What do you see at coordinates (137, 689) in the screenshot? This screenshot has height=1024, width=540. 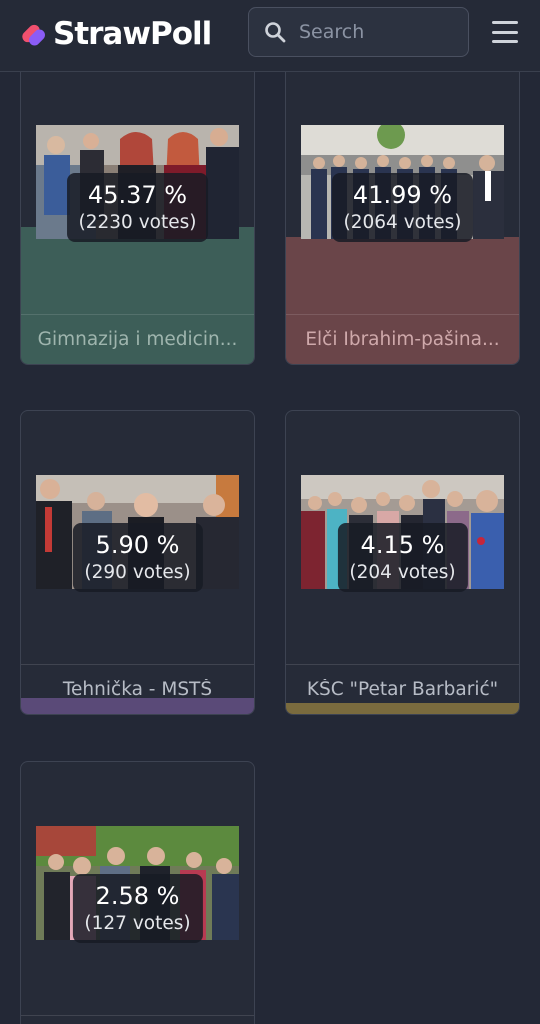 I see `option-label: Tehnička - MSTŠ` at bounding box center [137, 689].